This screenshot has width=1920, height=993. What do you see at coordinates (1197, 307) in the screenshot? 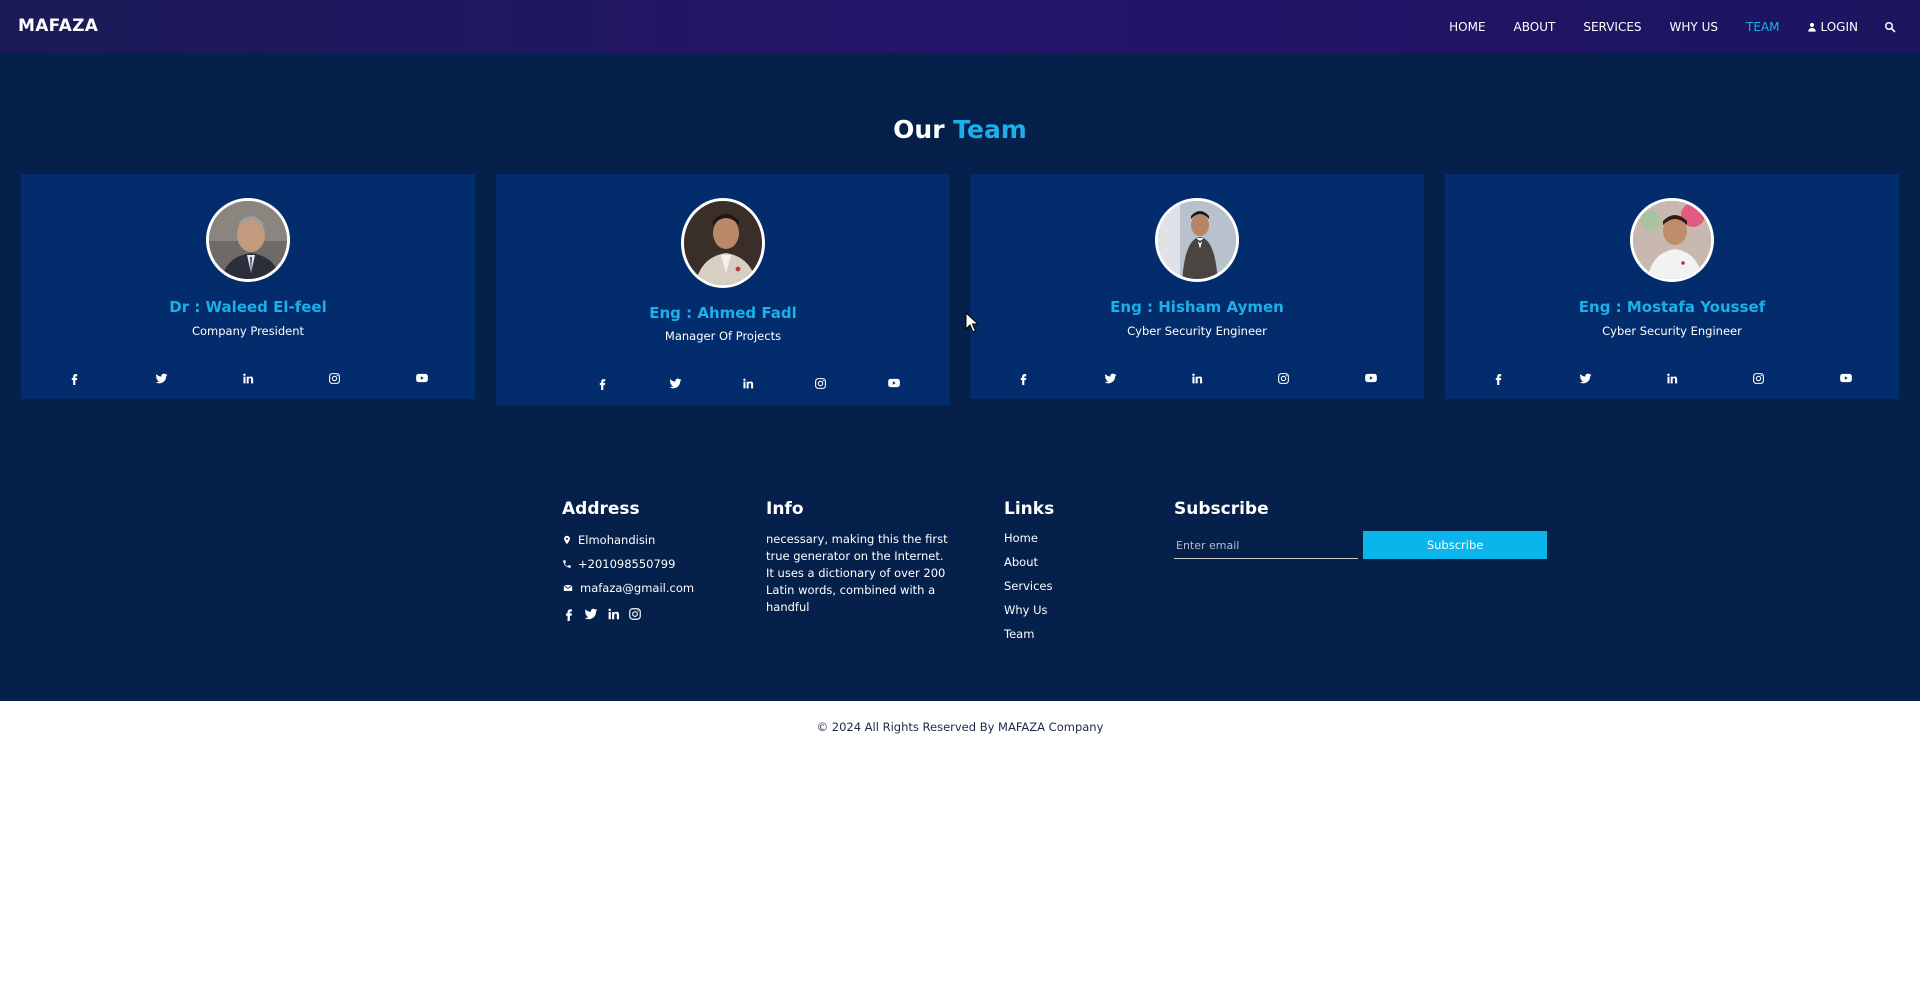
I see `member-name: Eng : Hisham Aymen` at bounding box center [1197, 307].